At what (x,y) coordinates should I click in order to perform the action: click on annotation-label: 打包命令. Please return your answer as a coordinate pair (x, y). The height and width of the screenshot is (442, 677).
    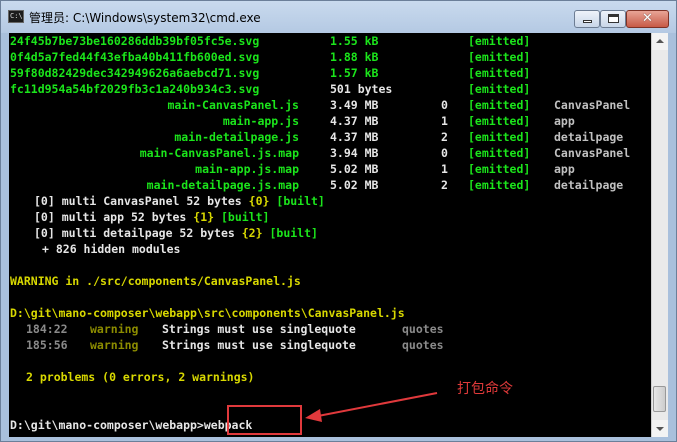
    Looking at the image, I should click on (485, 389).